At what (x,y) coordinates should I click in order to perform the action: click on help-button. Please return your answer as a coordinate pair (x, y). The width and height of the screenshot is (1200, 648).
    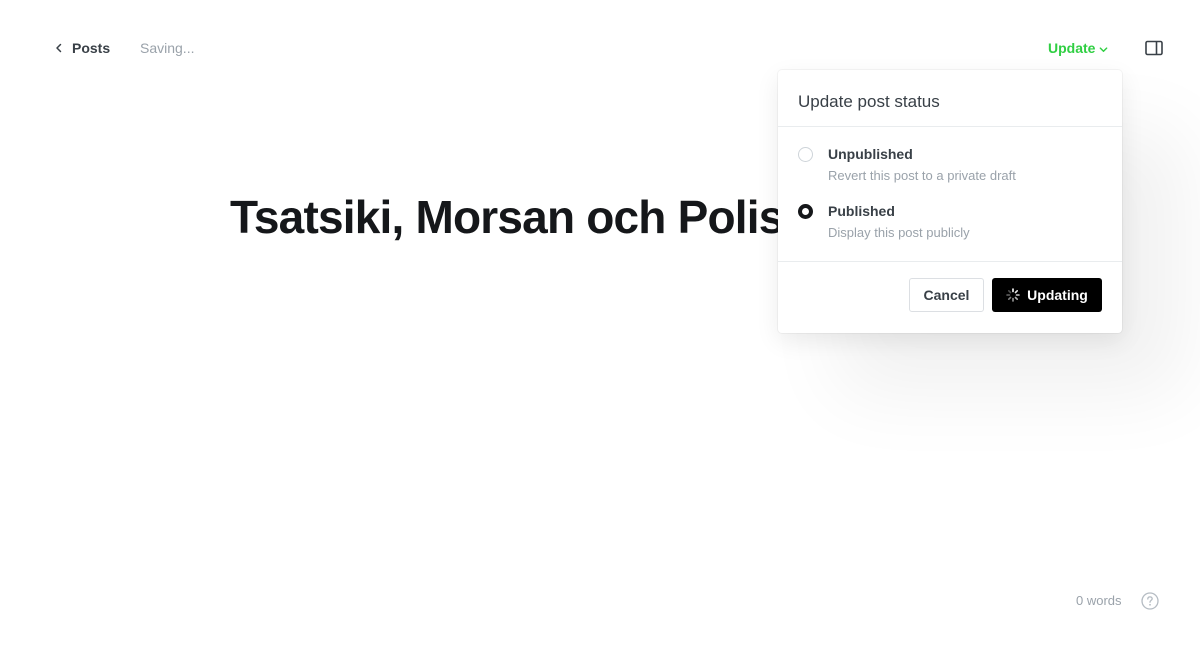
    Looking at the image, I should click on (1150, 601).